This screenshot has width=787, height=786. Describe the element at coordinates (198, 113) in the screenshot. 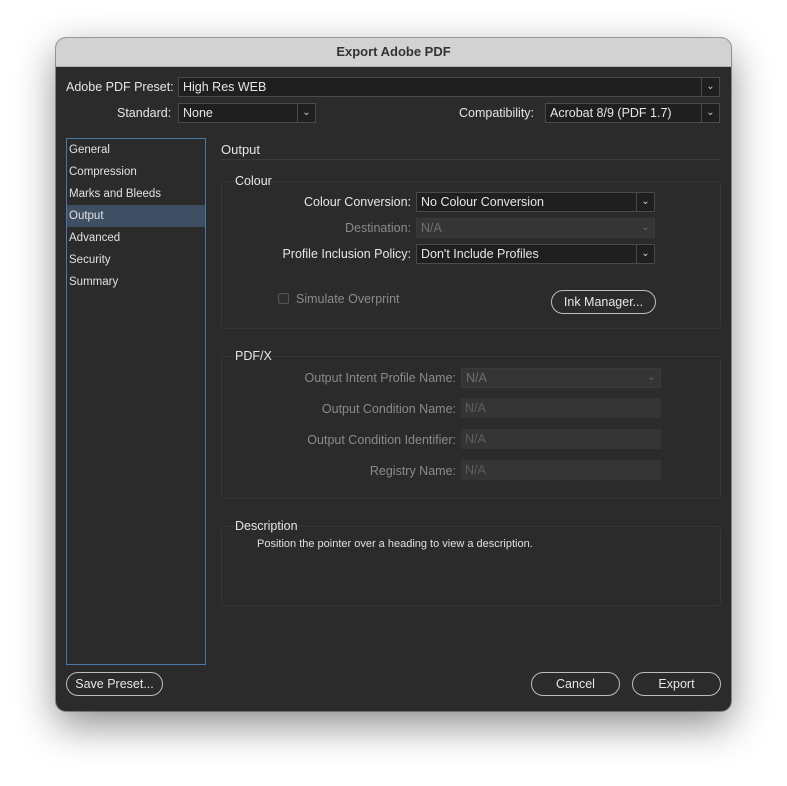

I see `standard-value: None` at that location.